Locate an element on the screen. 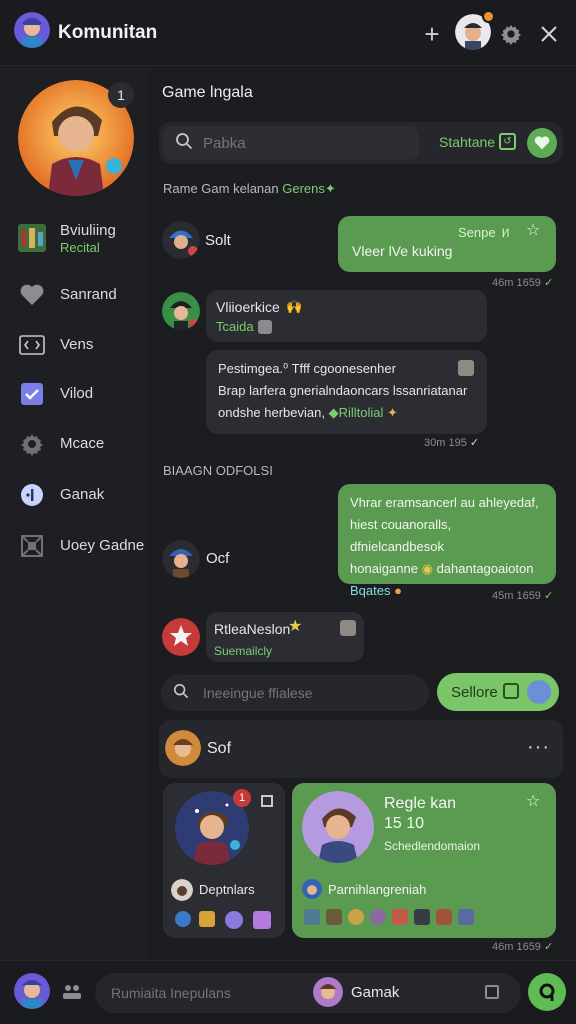 This screenshot has width=576, height=1024. chat-bubble-icon is located at coordinates (539, 692).